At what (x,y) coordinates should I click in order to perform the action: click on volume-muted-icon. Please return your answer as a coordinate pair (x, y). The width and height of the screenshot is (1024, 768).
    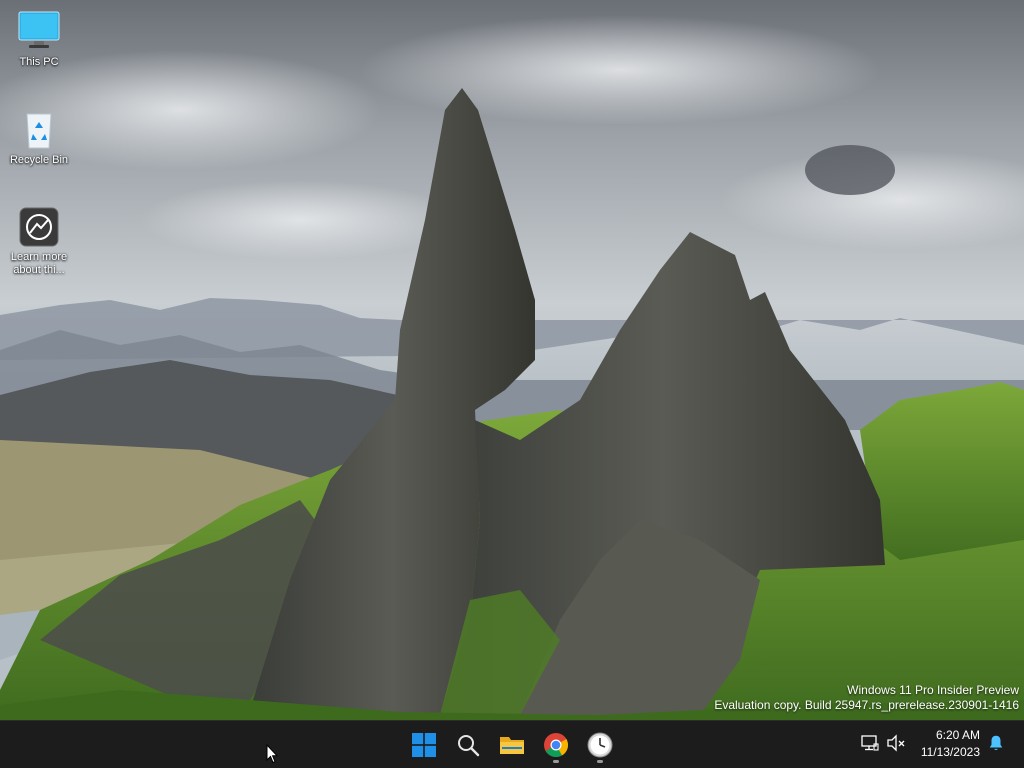
    Looking at the image, I should click on (896, 743).